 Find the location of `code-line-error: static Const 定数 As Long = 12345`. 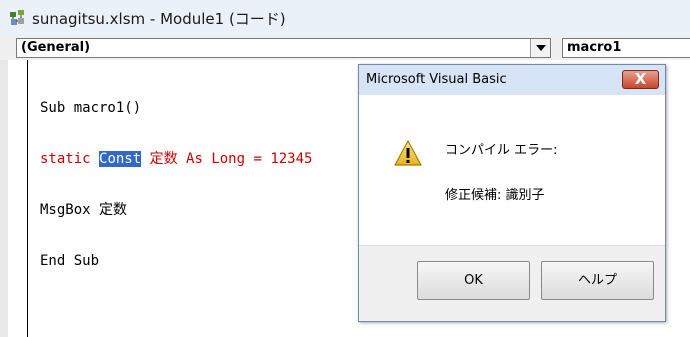

code-line-error: static Const 定数 As Long = 12345 is located at coordinates (176, 159).